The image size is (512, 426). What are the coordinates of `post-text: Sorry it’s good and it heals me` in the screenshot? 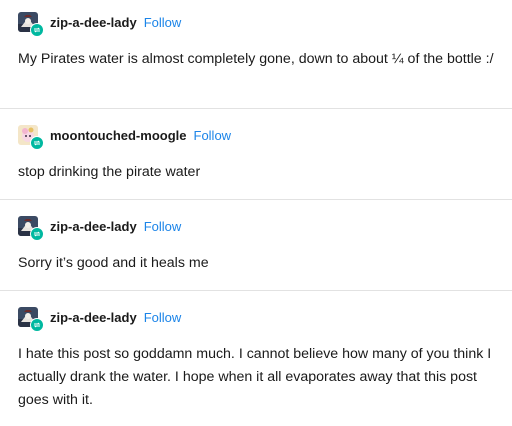 It's located at (113, 263).